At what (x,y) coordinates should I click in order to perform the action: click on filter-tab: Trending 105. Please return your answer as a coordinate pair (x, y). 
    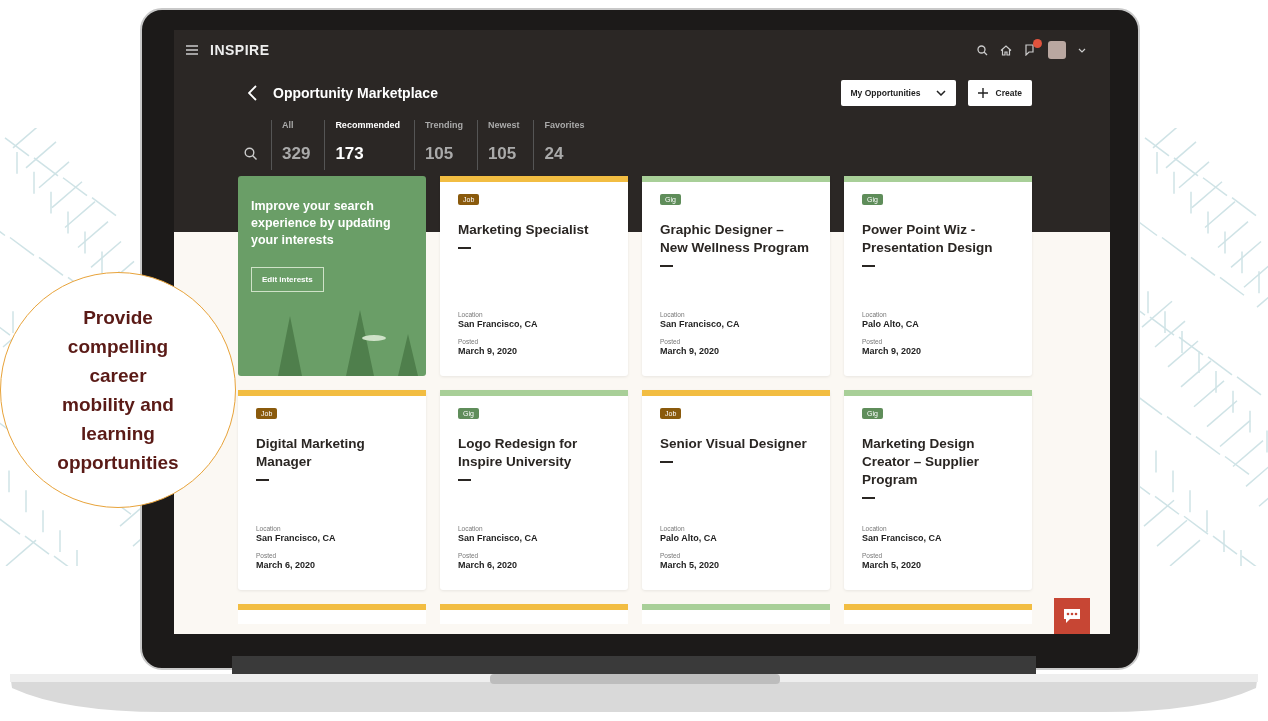
    Looking at the image, I should click on (445, 145).